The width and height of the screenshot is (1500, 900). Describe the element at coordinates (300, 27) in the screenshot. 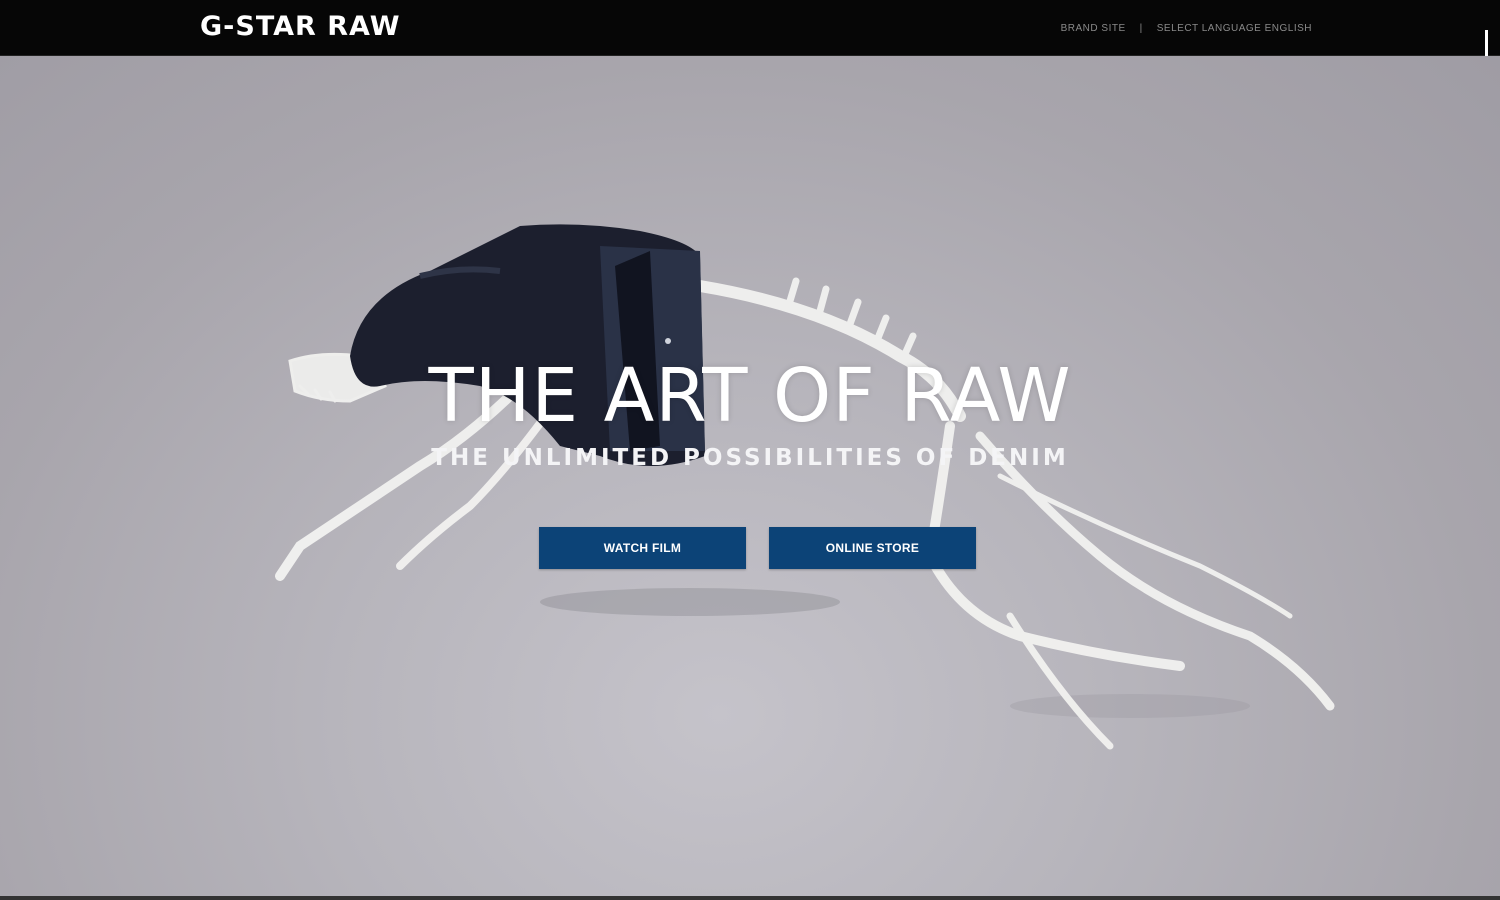

I see `brand-logo: G-STAR RAW` at that location.